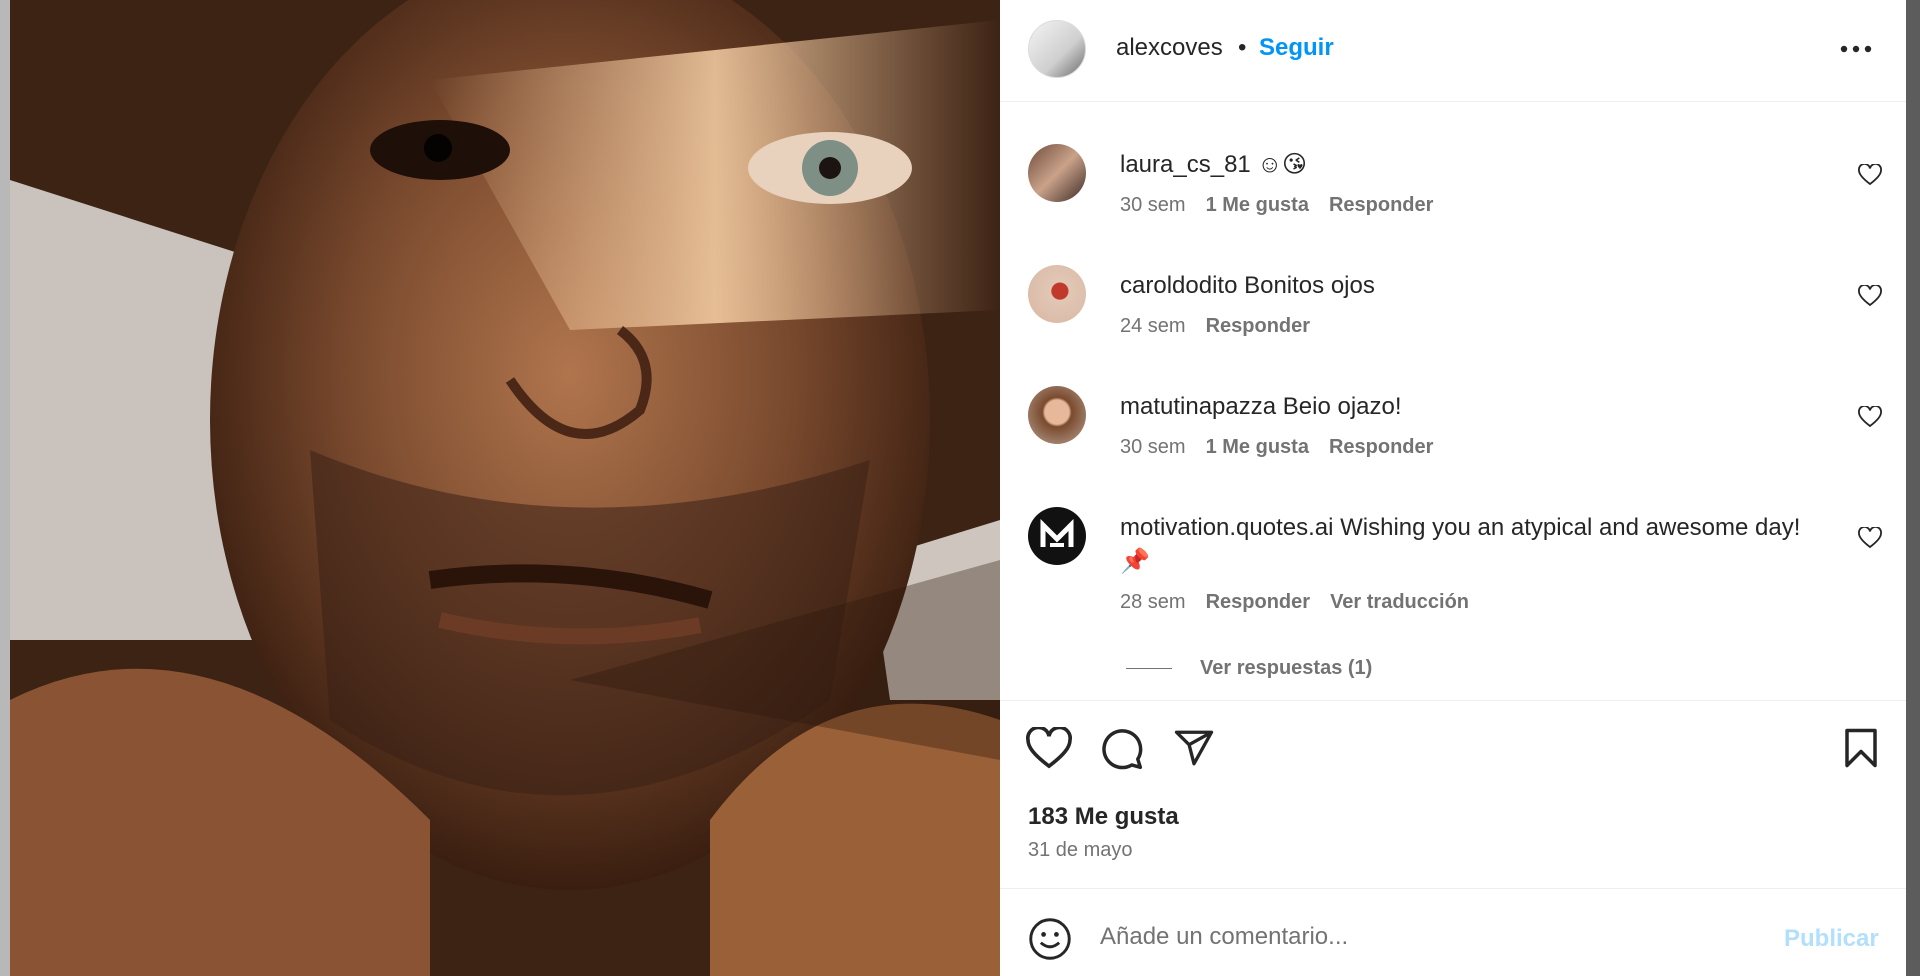  I want to click on post-actions: 183 Me gusta 31 de mayo, so click(1453, 794).